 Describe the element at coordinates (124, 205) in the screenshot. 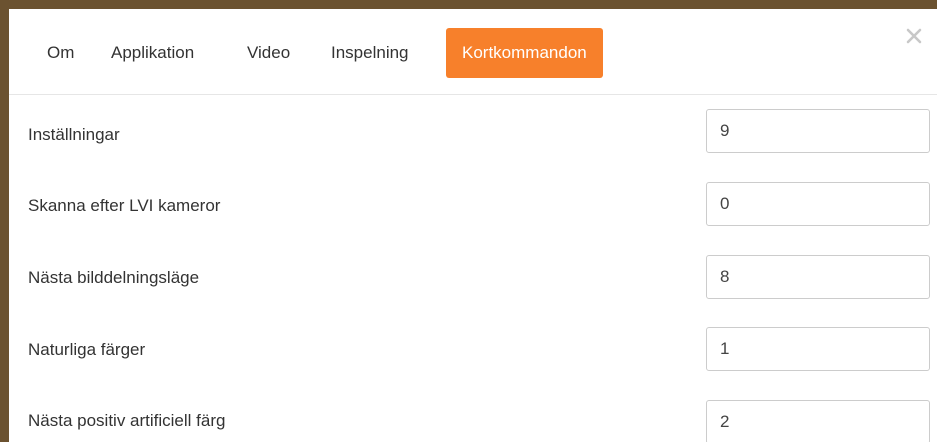

I see `shortcut-label-skanna: Skanna efter LVI kameror` at that location.